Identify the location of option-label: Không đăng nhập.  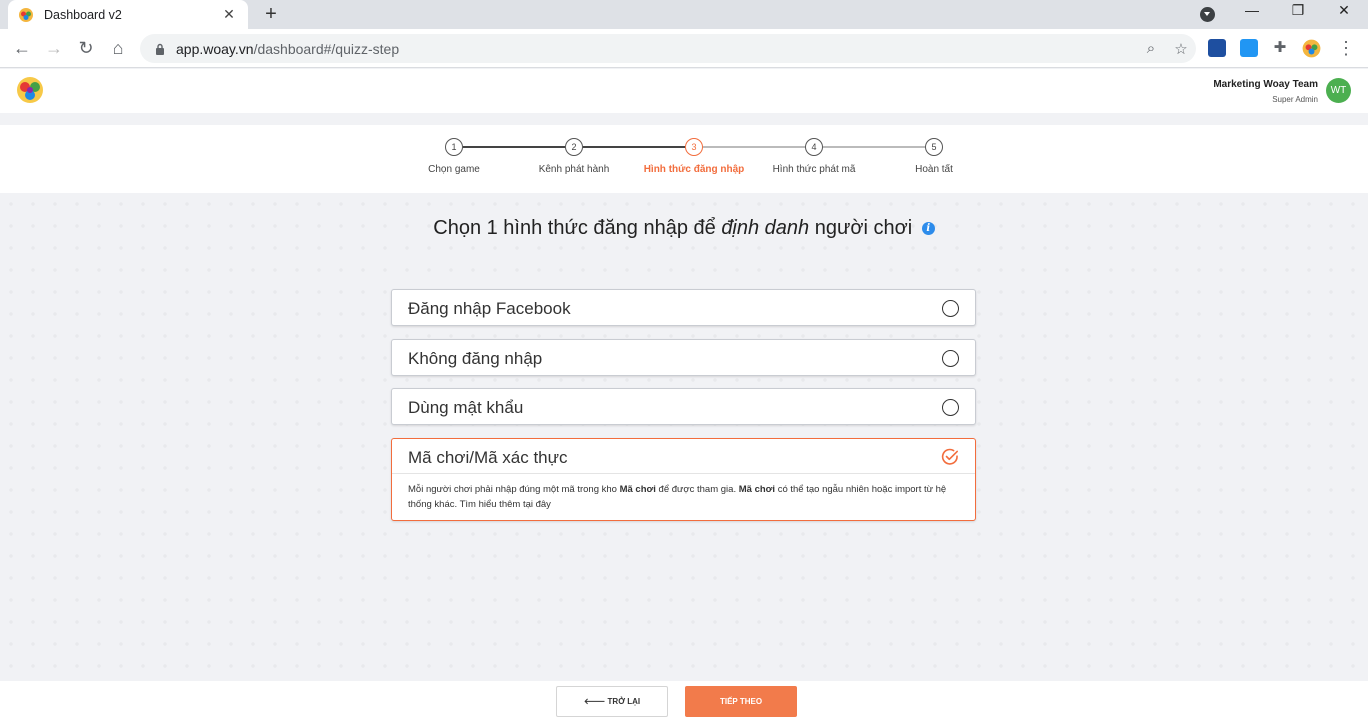
(475, 358).